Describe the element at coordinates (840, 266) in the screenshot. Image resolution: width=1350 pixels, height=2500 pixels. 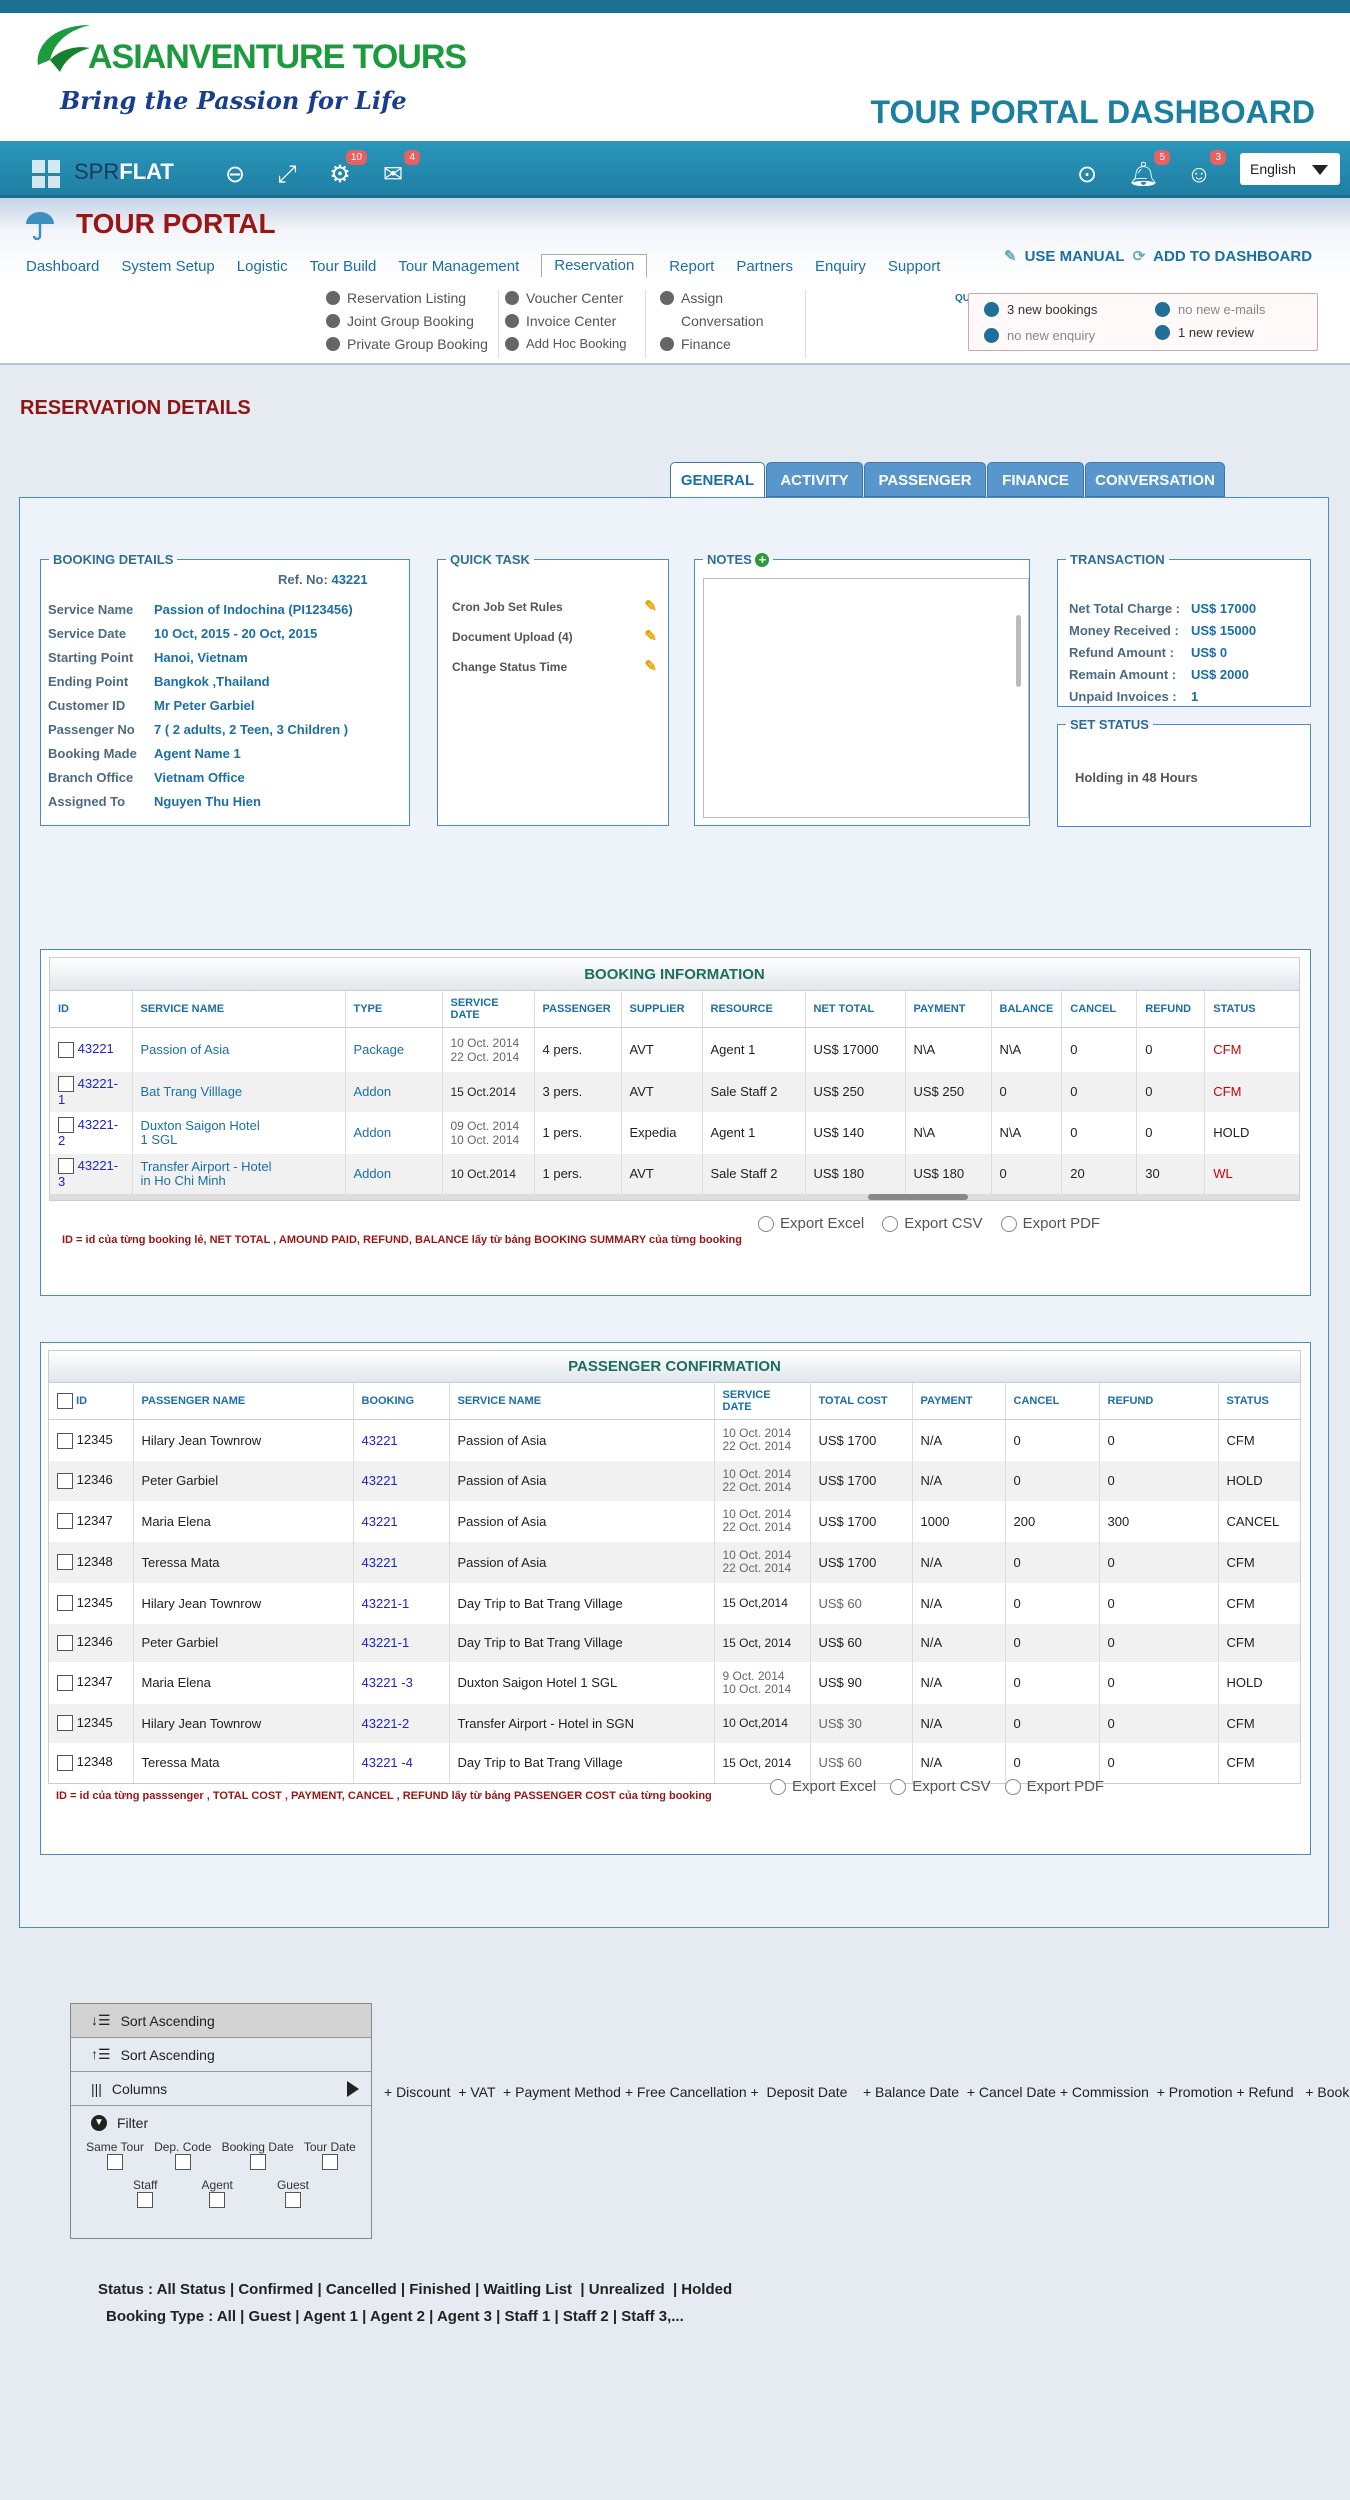
I see `nav-enquiry: Enquiry` at that location.